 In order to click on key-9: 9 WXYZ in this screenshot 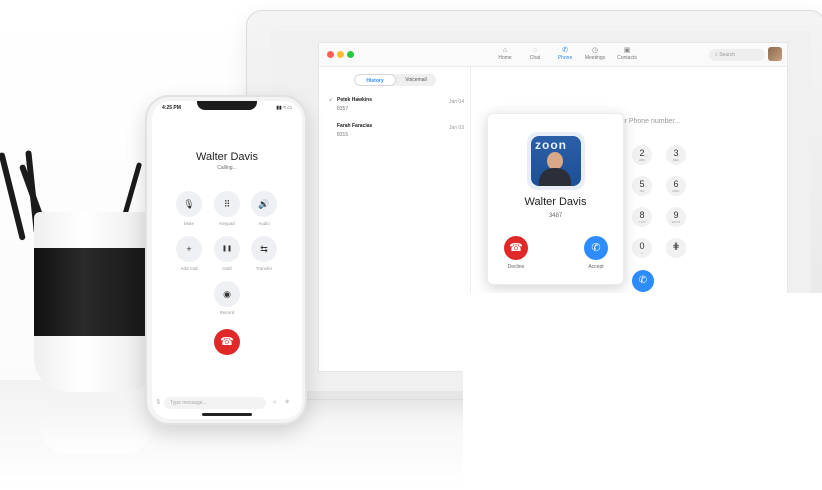, I will do `click(676, 217)`.